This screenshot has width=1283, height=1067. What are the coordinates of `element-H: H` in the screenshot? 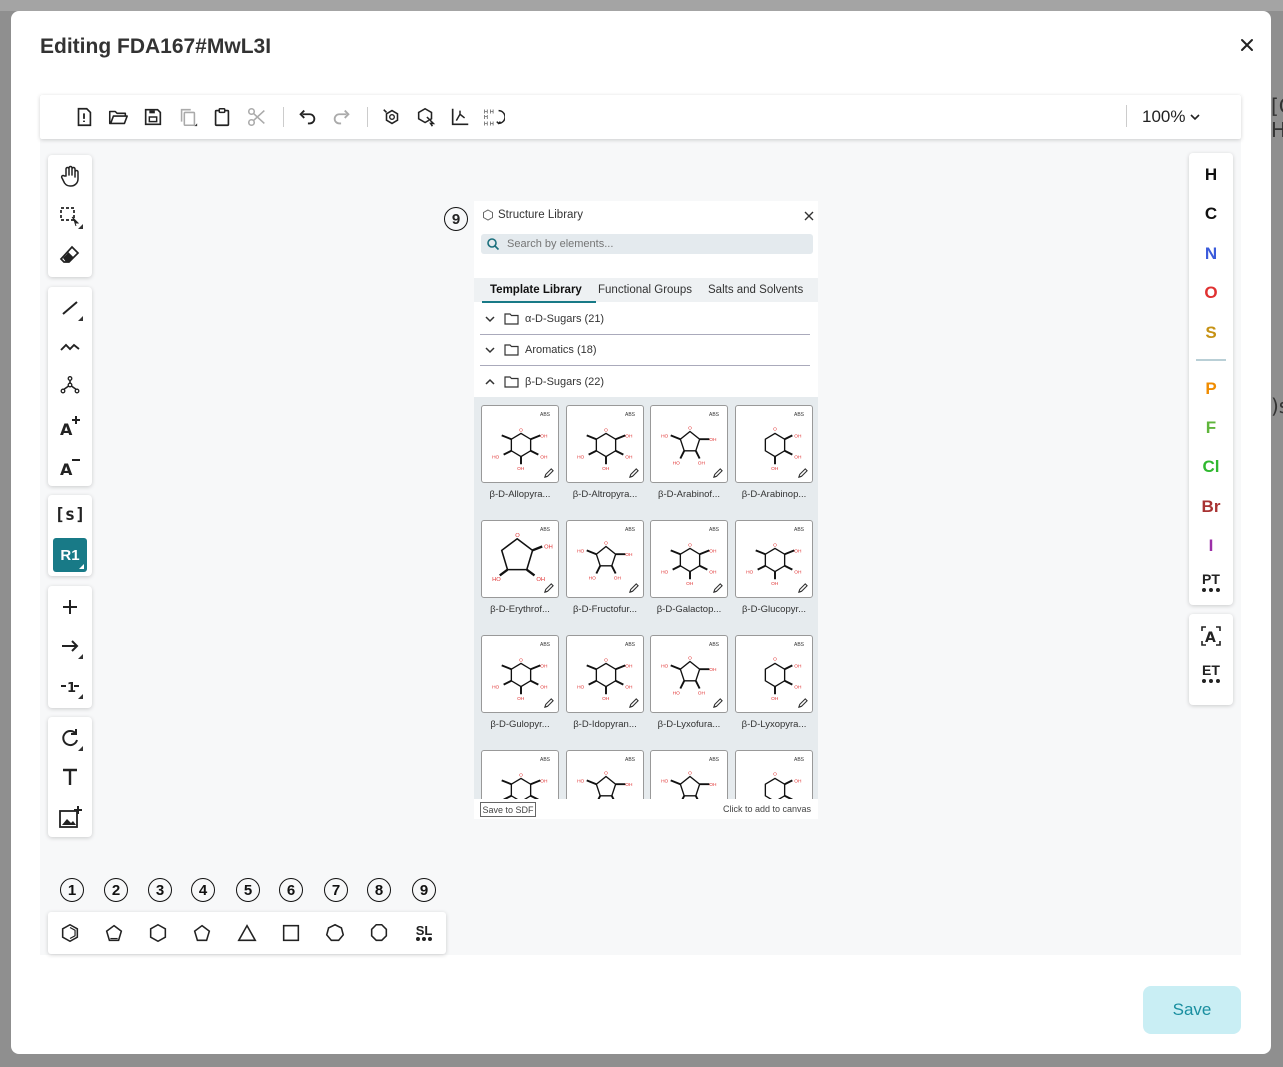 It's located at (1211, 175).